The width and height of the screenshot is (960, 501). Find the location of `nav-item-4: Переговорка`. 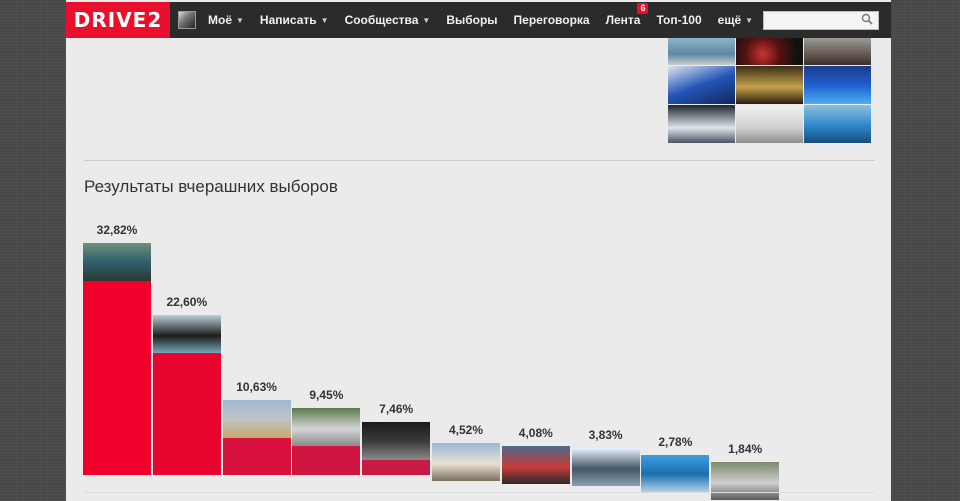

nav-item-4: Переговорка is located at coordinates (552, 20).